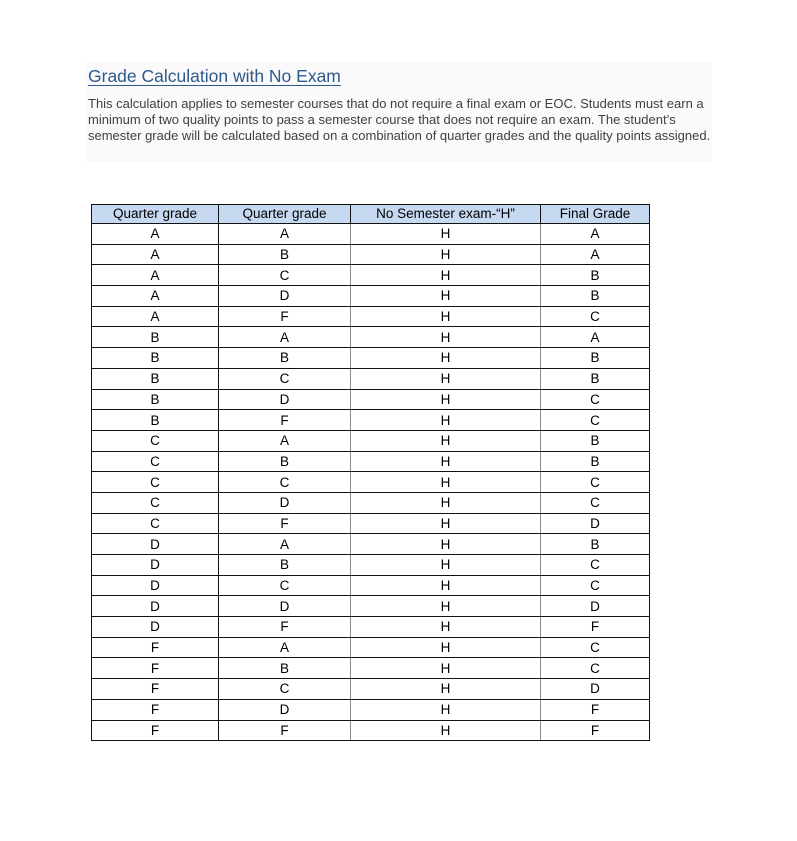 The height and width of the screenshot is (841, 797). I want to click on table-row: CAHB, so click(370, 440).